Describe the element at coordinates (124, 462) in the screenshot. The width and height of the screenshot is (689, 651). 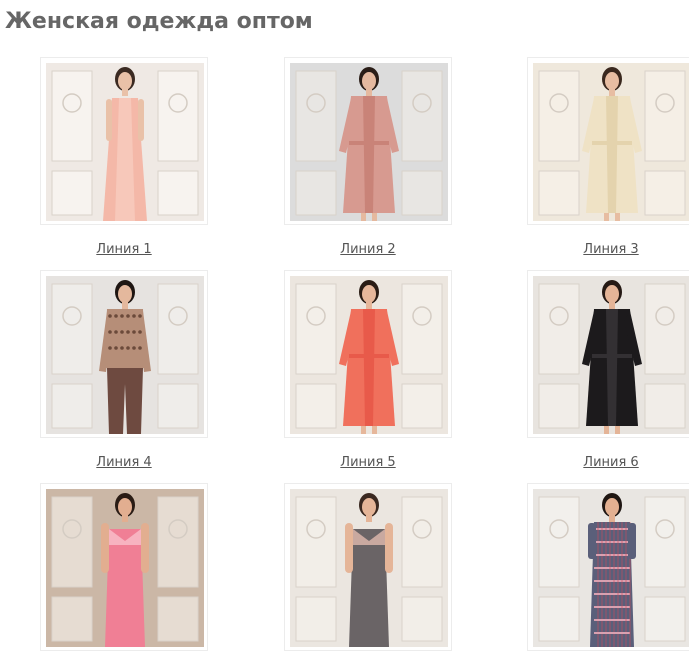
I see `product-line-link: Линия 4` at that location.